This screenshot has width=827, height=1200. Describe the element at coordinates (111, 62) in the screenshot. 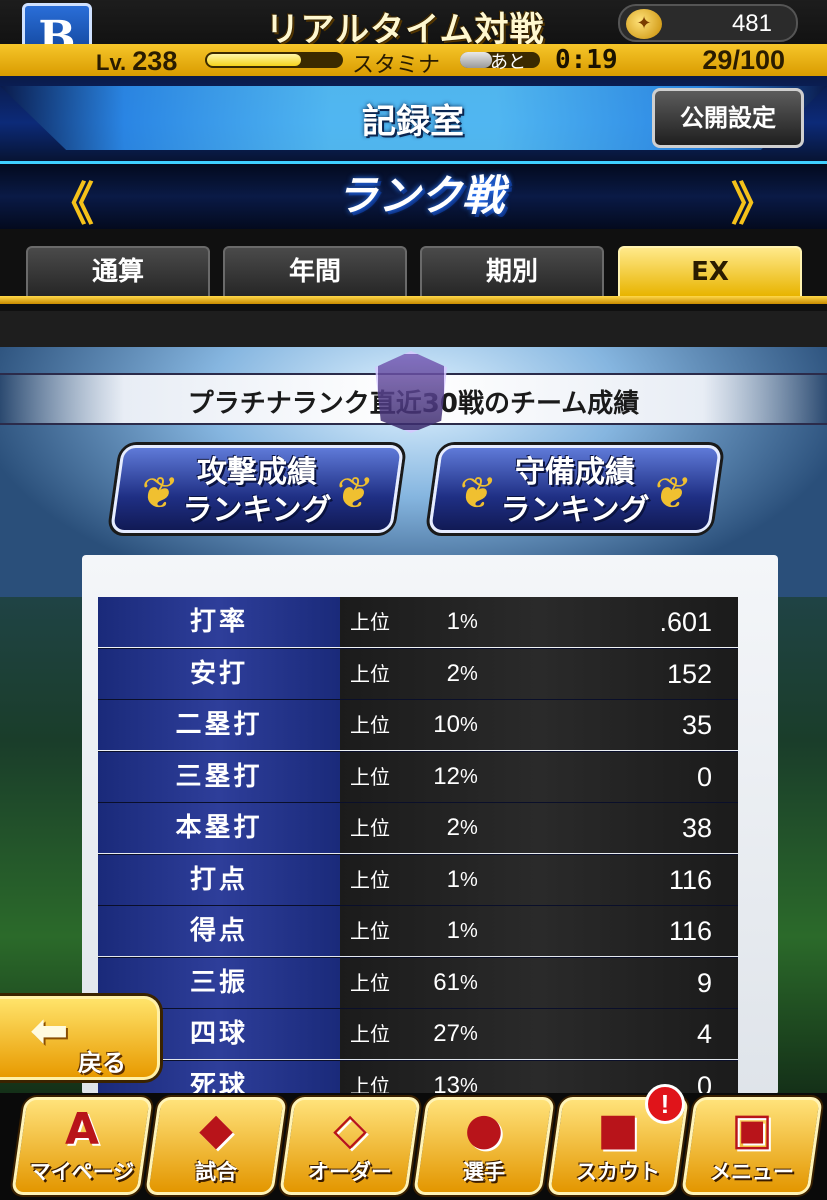

I see `level-prefix: Lv.` at that location.